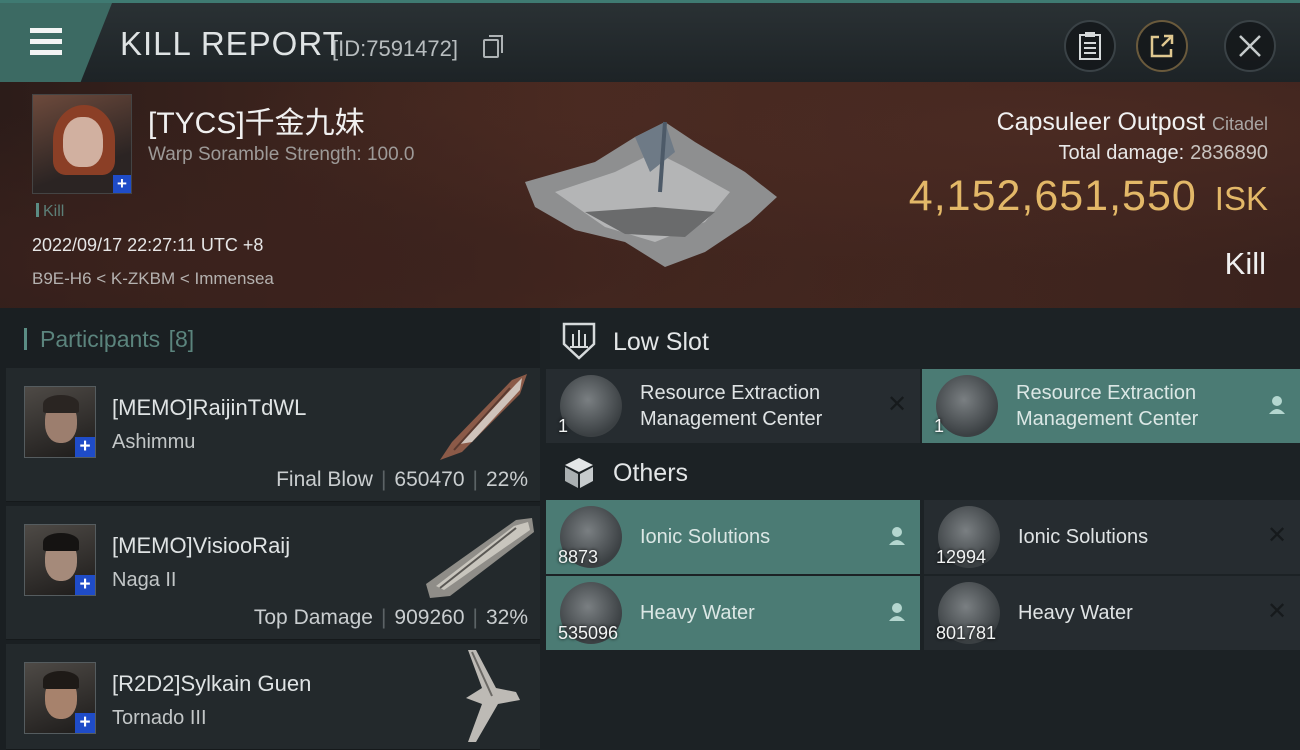  Describe the element at coordinates (429, 479) in the screenshot. I see `participant-damage: 650470` at that location.